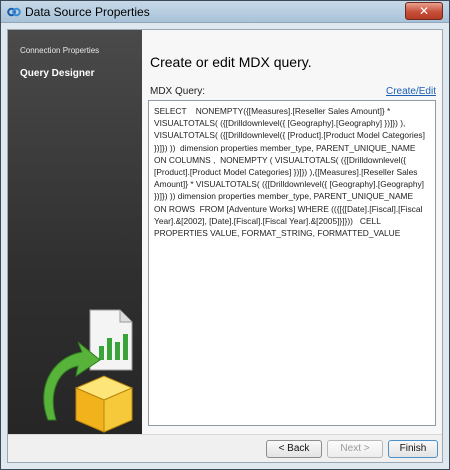  What do you see at coordinates (14, 12) in the screenshot?
I see `data-source-icon` at bounding box center [14, 12].